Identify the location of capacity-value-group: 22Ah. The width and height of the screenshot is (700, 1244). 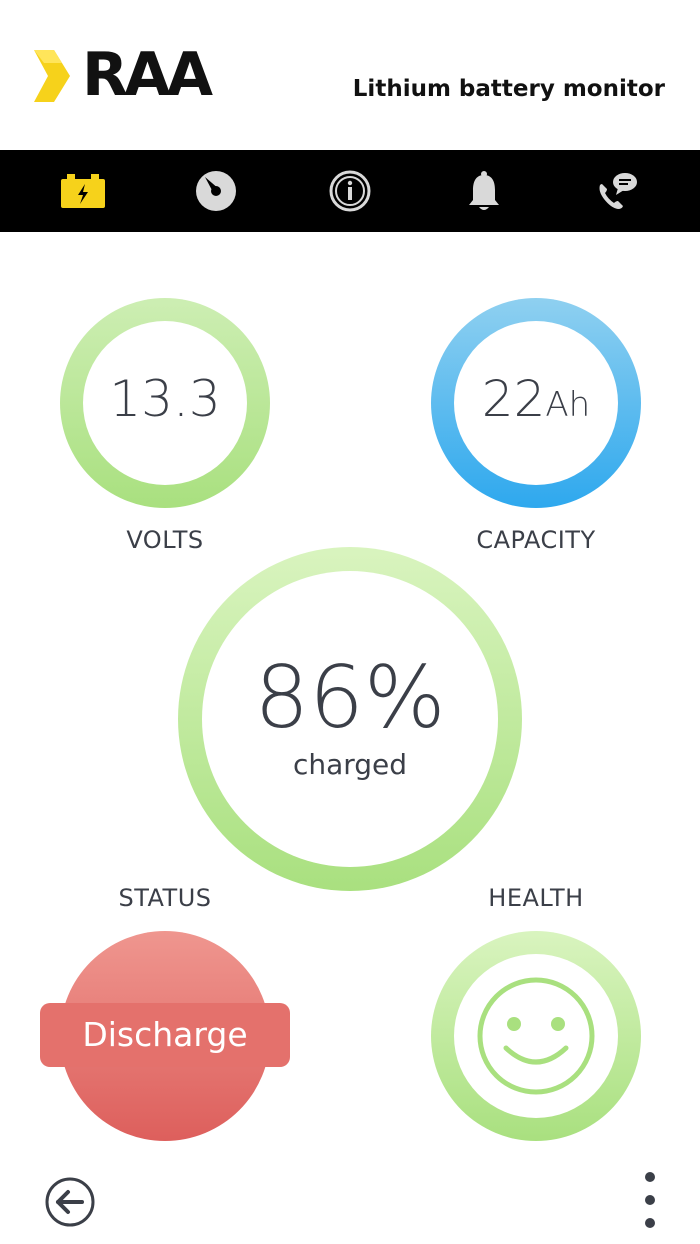
(536, 399).